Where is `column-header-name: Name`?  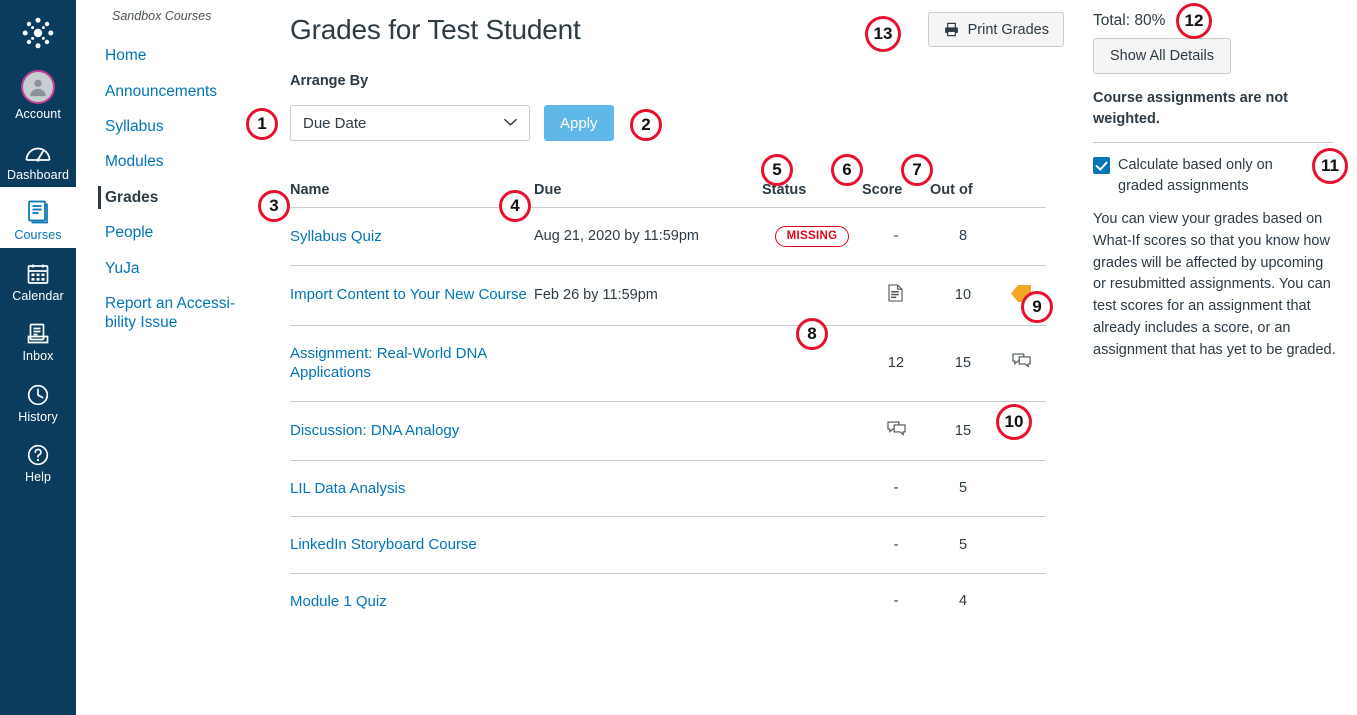
column-header-name: Name is located at coordinates (412, 195).